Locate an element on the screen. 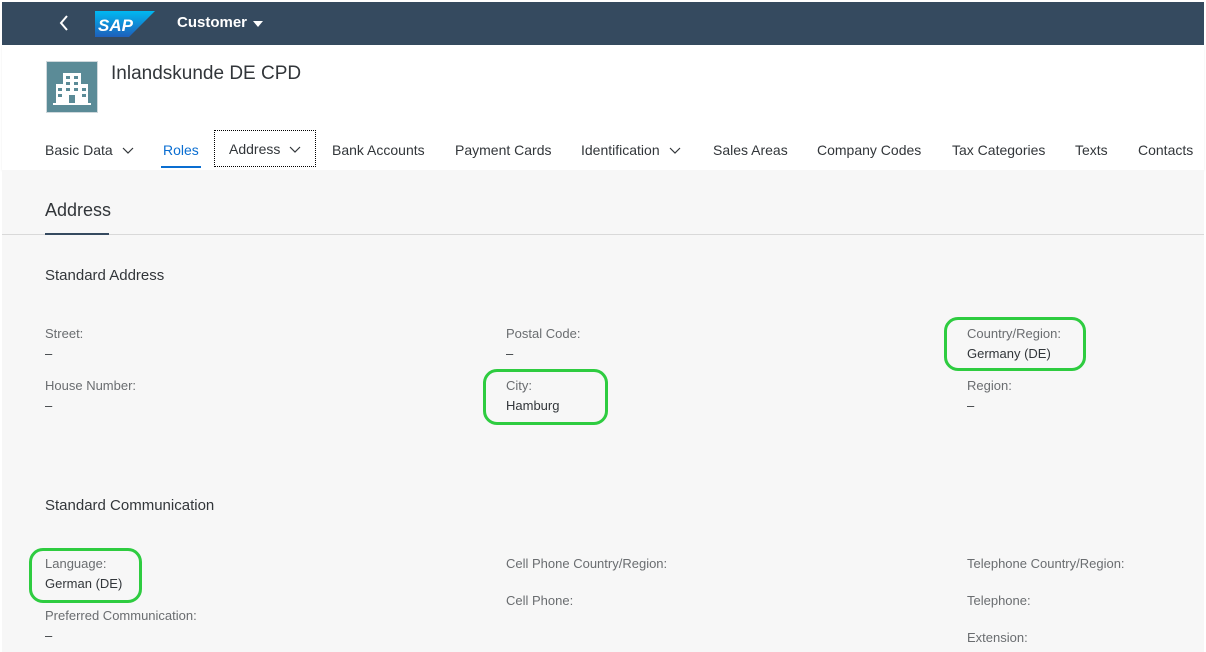 The height and width of the screenshot is (652, 1206). field-preferred-communication: Preferred Communication: – is located at coordinates (121, 625).